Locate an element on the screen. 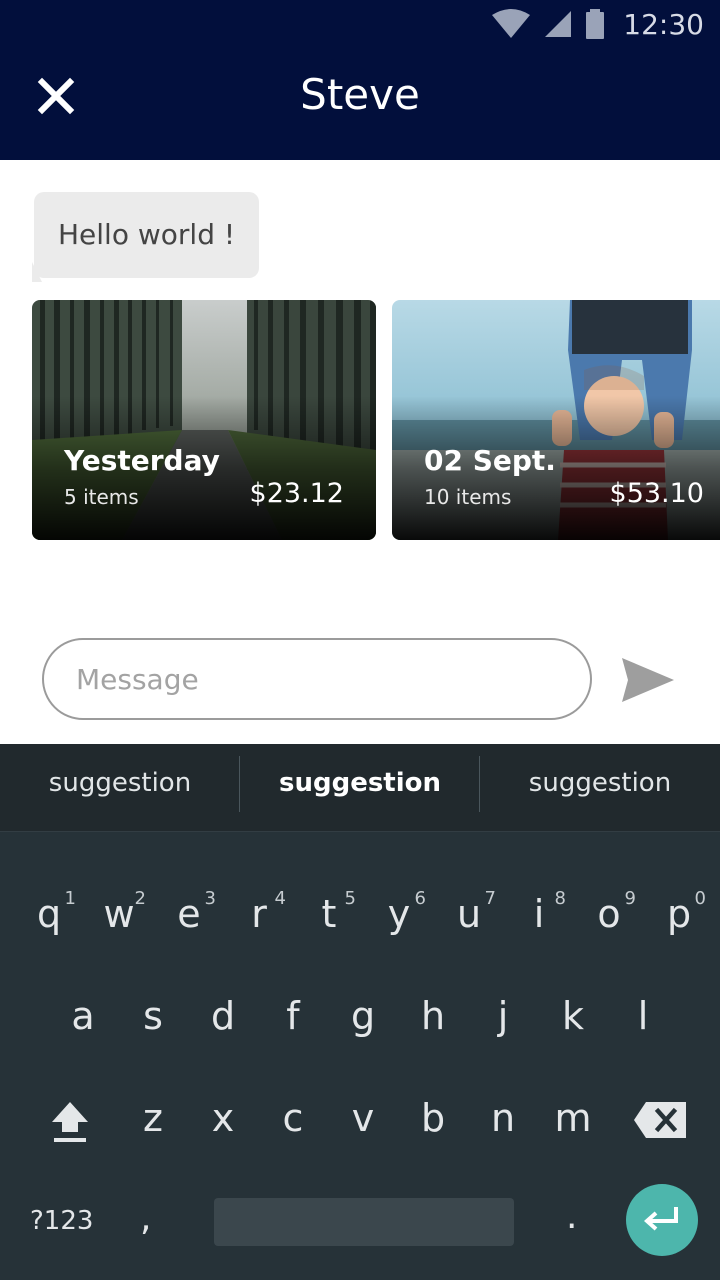  send-button is located at coordinates (648, 680).